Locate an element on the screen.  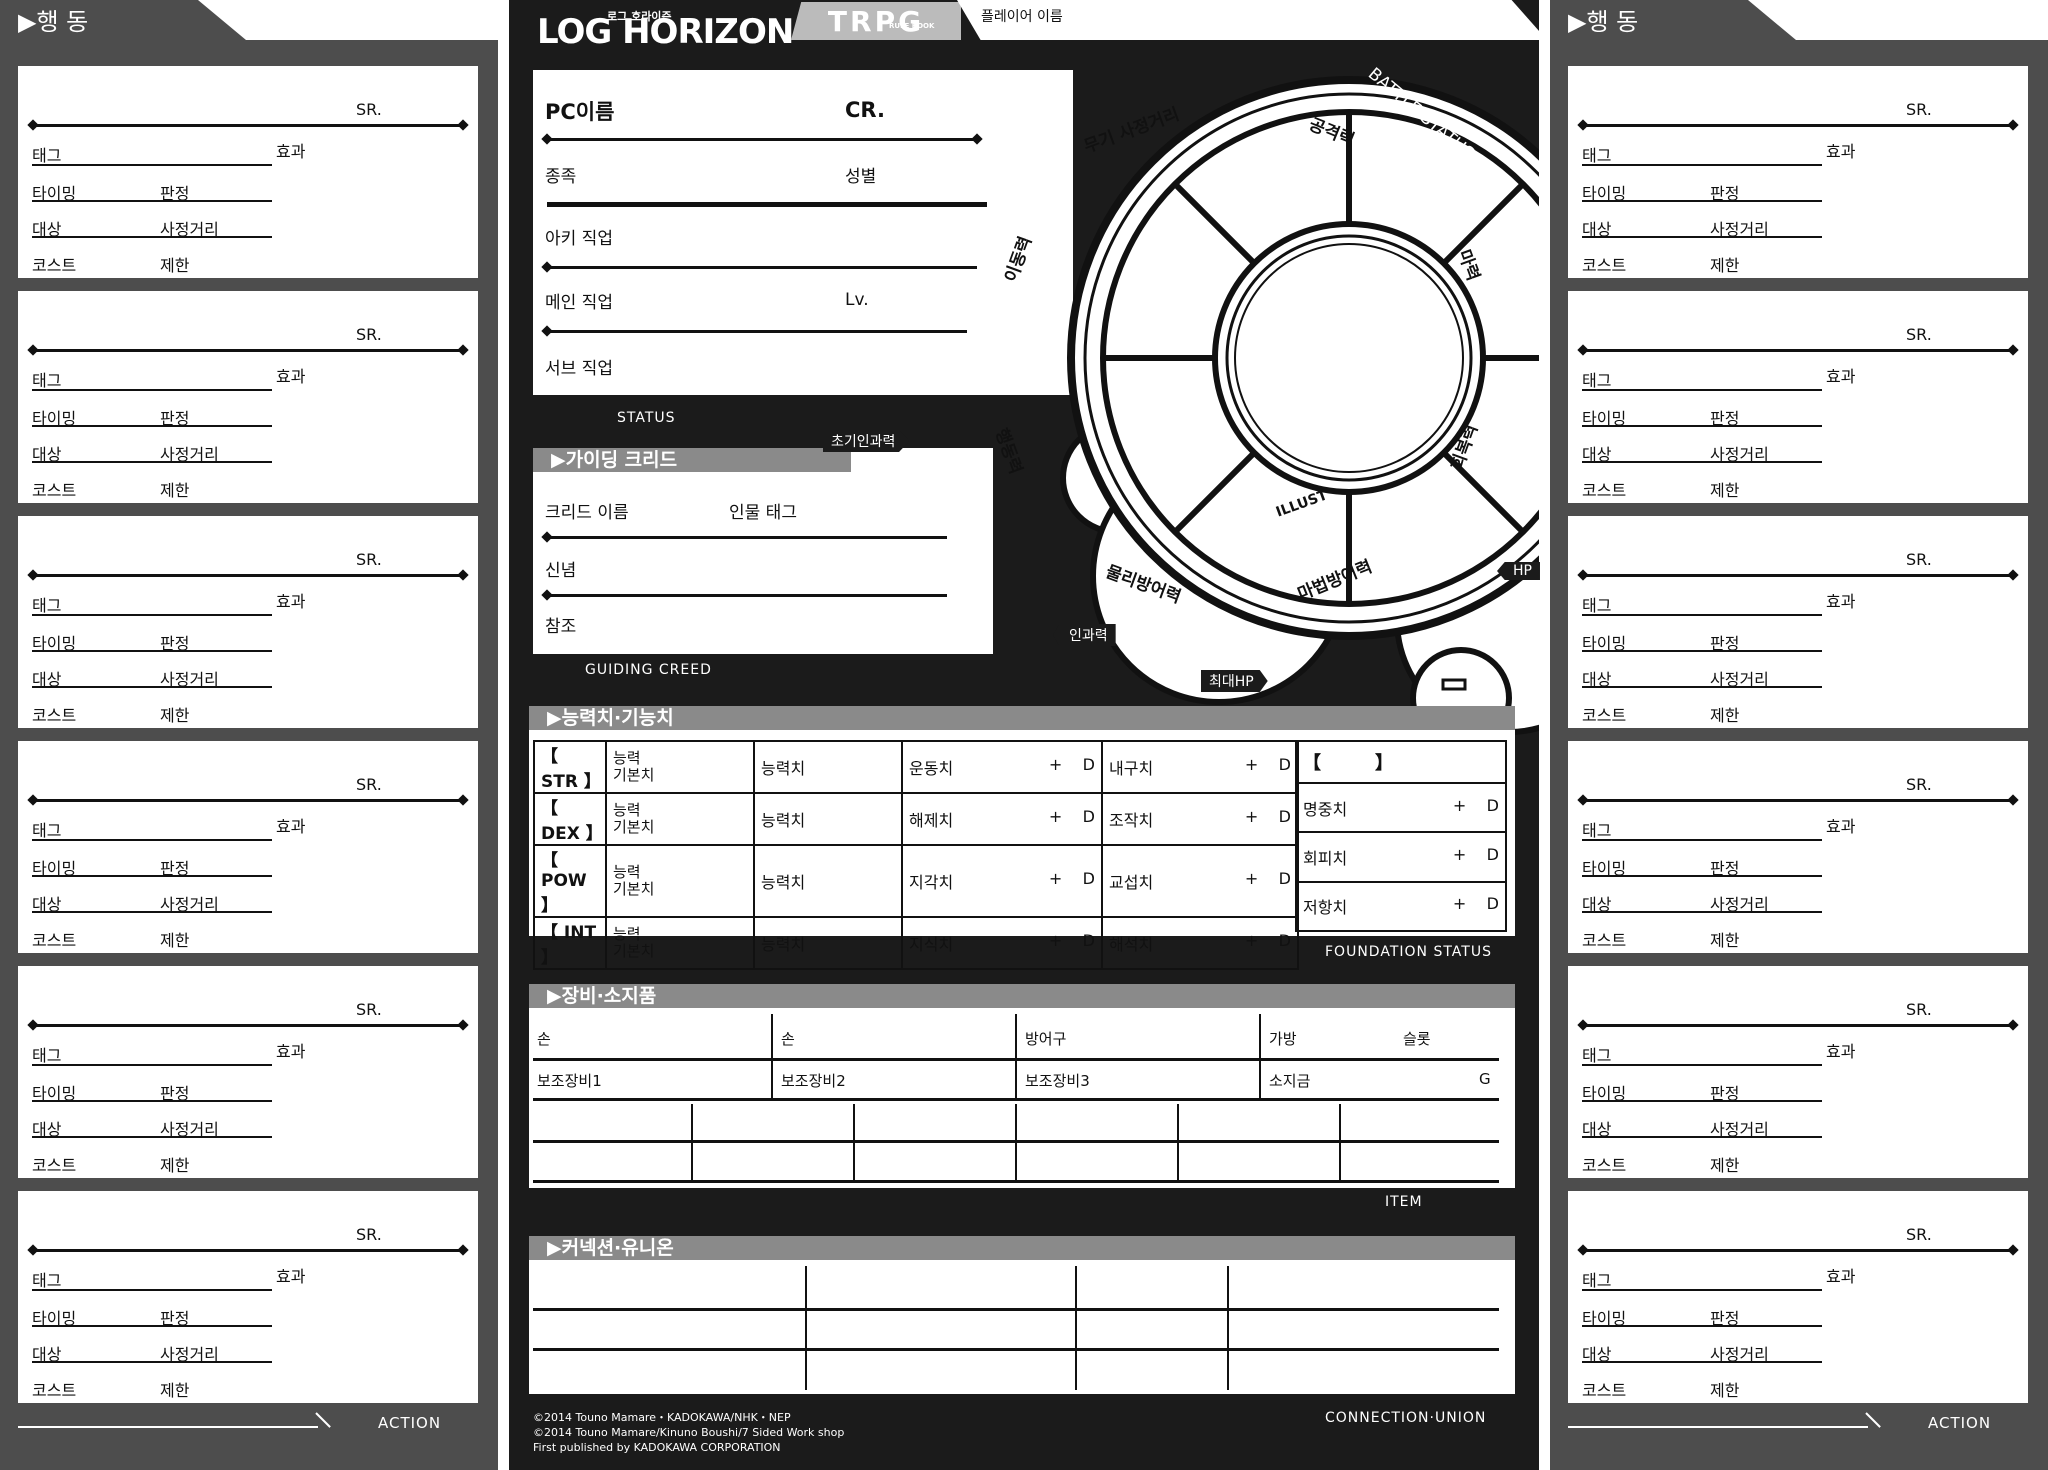
combat-row: 저항치 + D is located at coordinates (1401, 906).